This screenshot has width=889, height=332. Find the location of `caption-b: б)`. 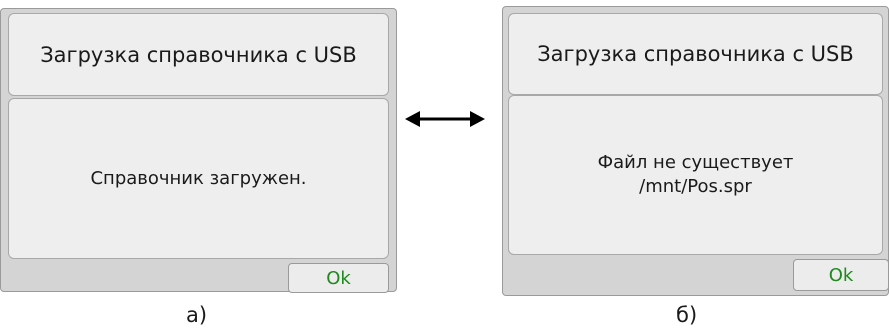

caption-b: б) is located at coordinates (687, 315).